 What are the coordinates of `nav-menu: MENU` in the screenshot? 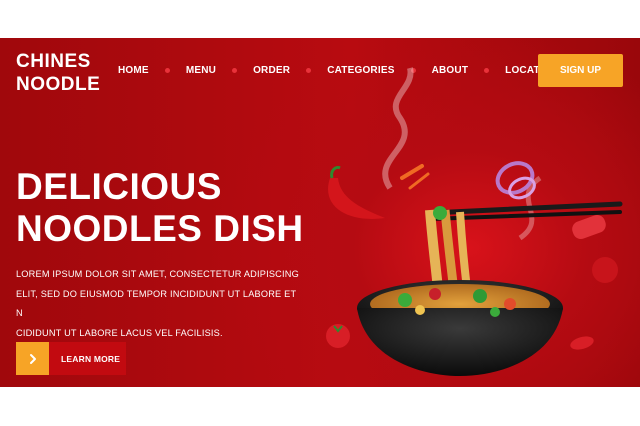 It's located at (201, 70).